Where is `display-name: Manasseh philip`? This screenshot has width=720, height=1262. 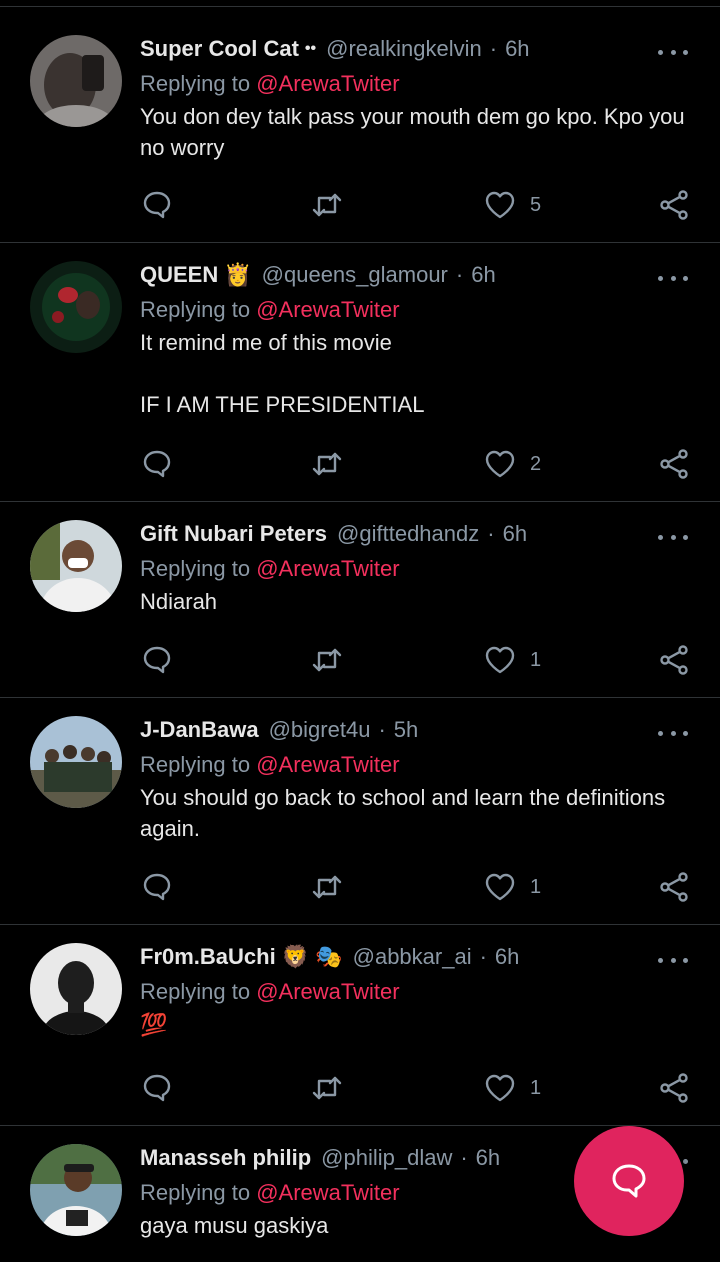
display-name: Manasseh philip is located at coordinates (225, 1158).